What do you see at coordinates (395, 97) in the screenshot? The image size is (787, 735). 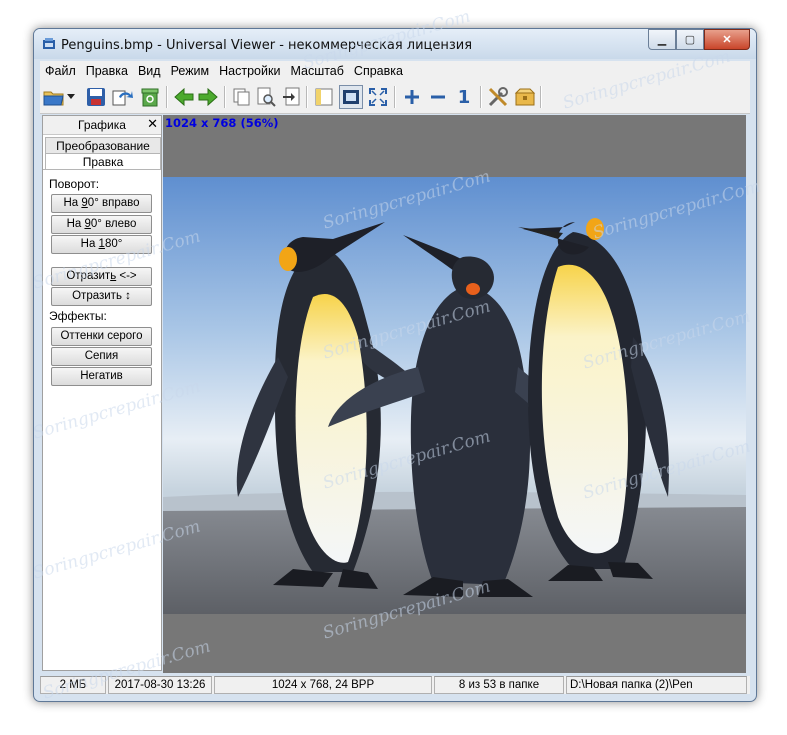 I see `toolbar: 1` at bounding box center [395, 97].